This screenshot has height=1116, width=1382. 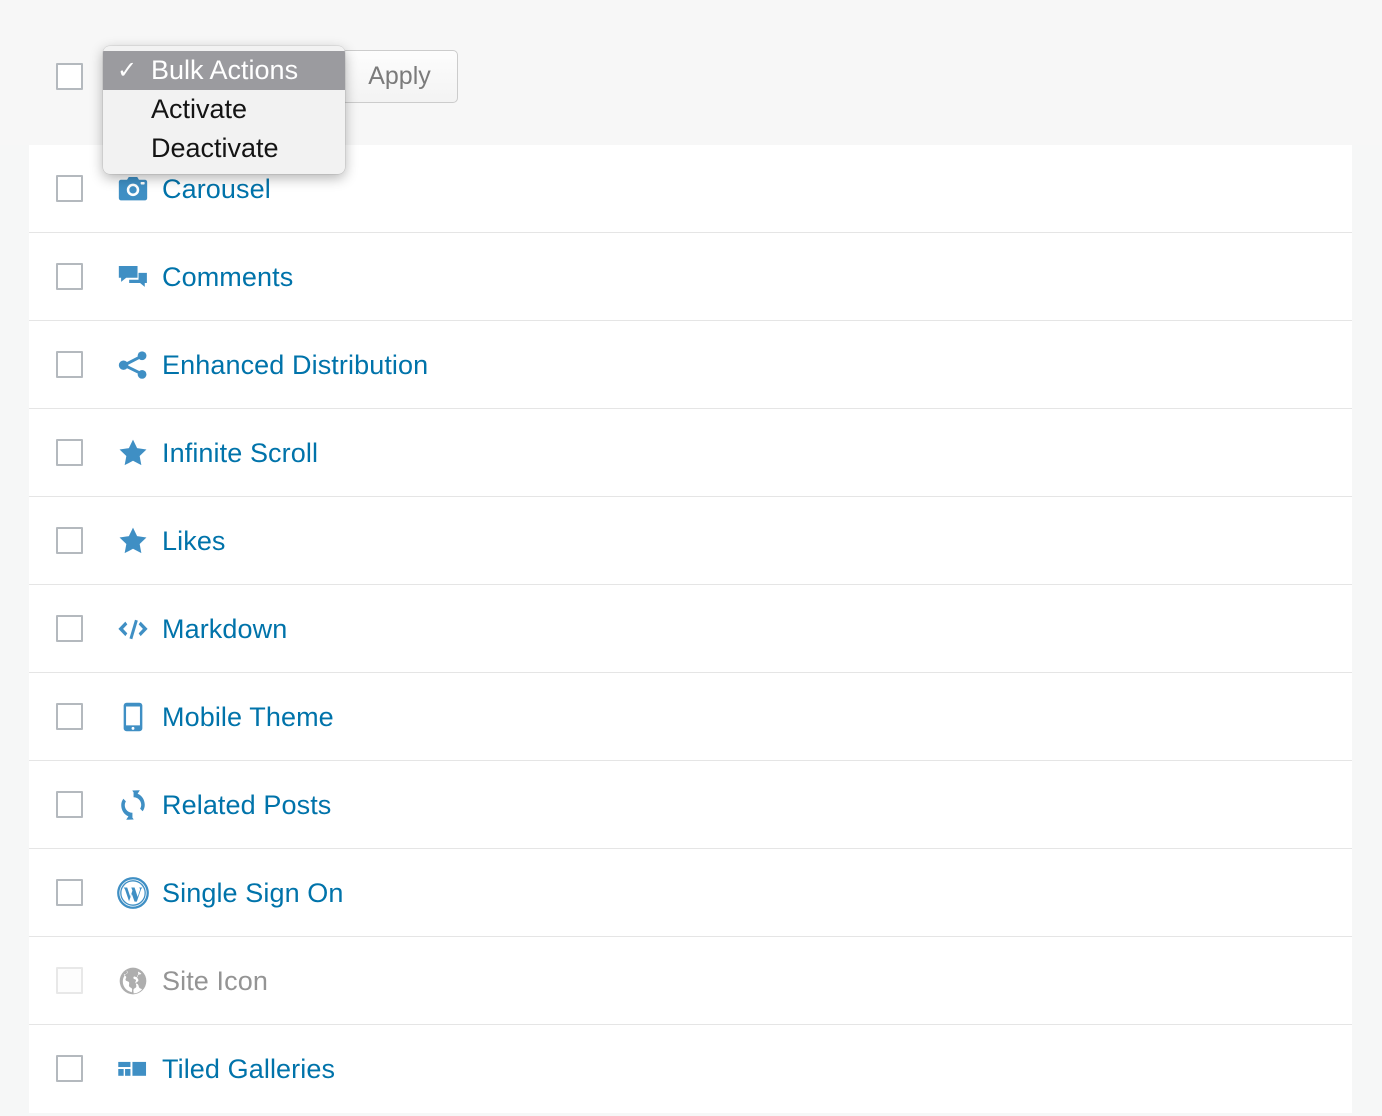 What do you see at coordinates (133, 277) in the screenshot?
I see `comments-icon` at bounding box center [133, 277].